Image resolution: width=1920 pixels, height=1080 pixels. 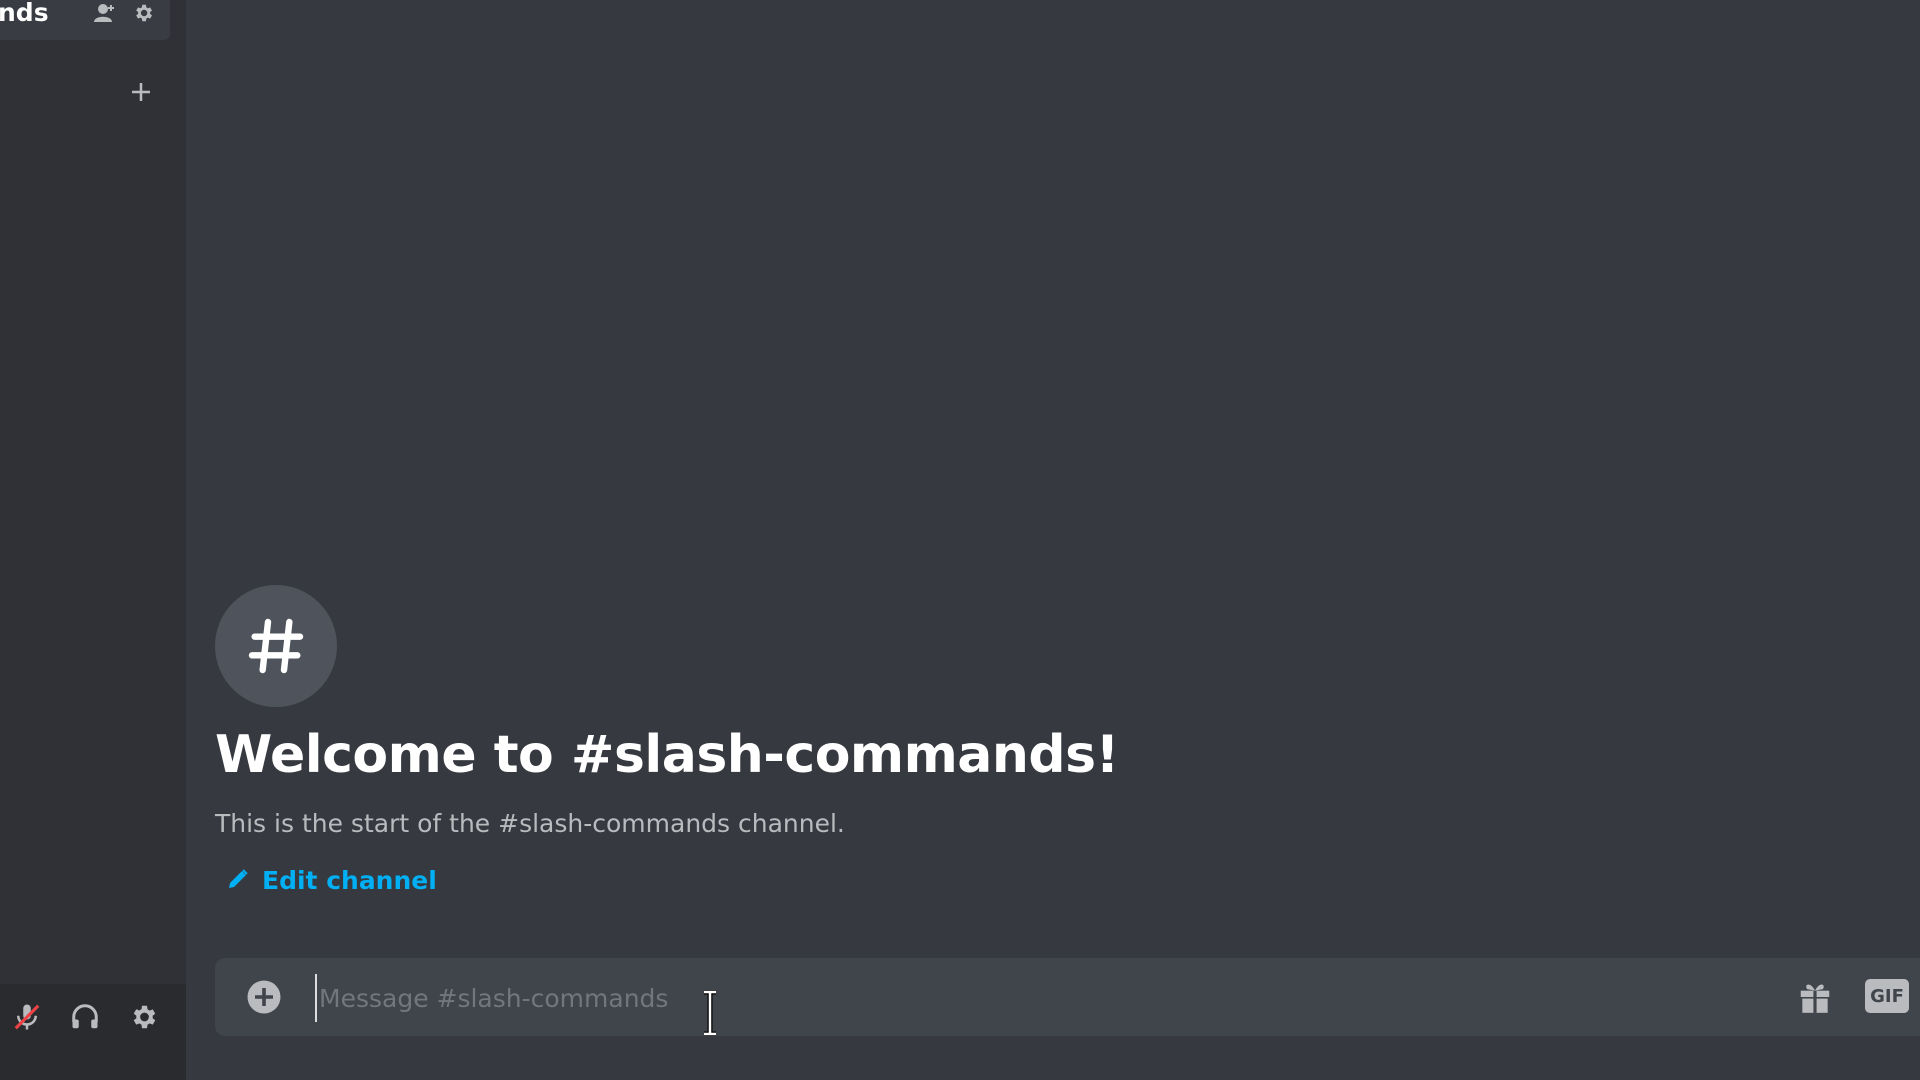 What do you see at coordinates (85, 20) in the screenshot?
I see `sidebar-item-slash-commands: nds` at bounding box center [85, 20].